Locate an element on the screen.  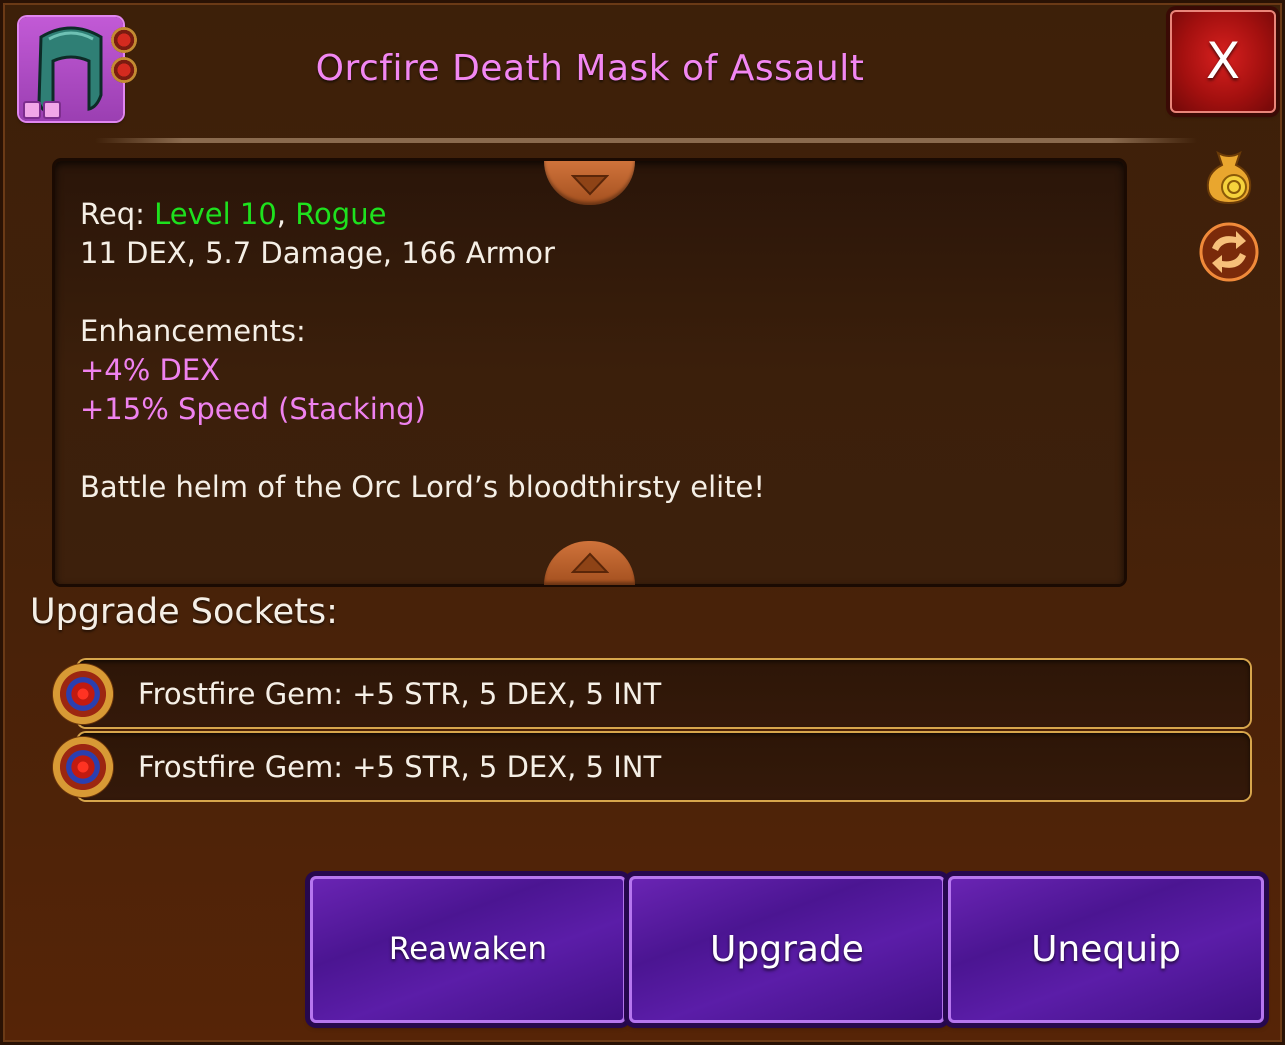
helm-icon is located at coordinates (71, 69).